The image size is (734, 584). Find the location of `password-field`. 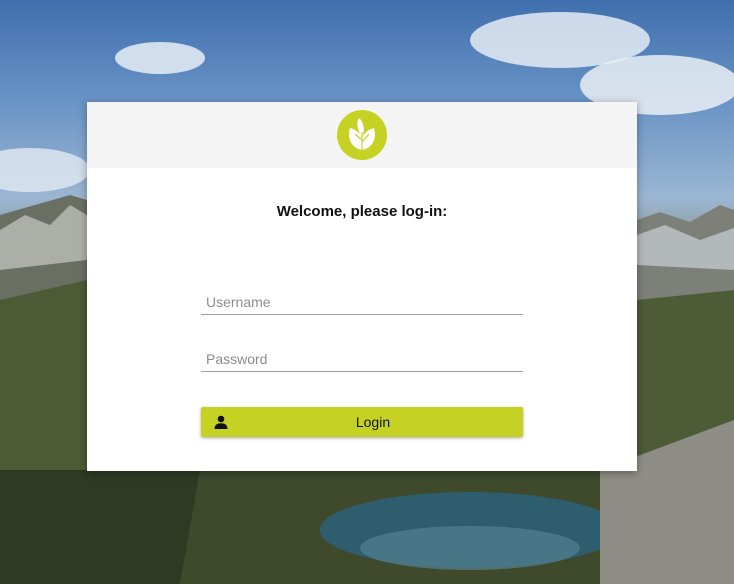

password-field is located at coordinates (362, 360).